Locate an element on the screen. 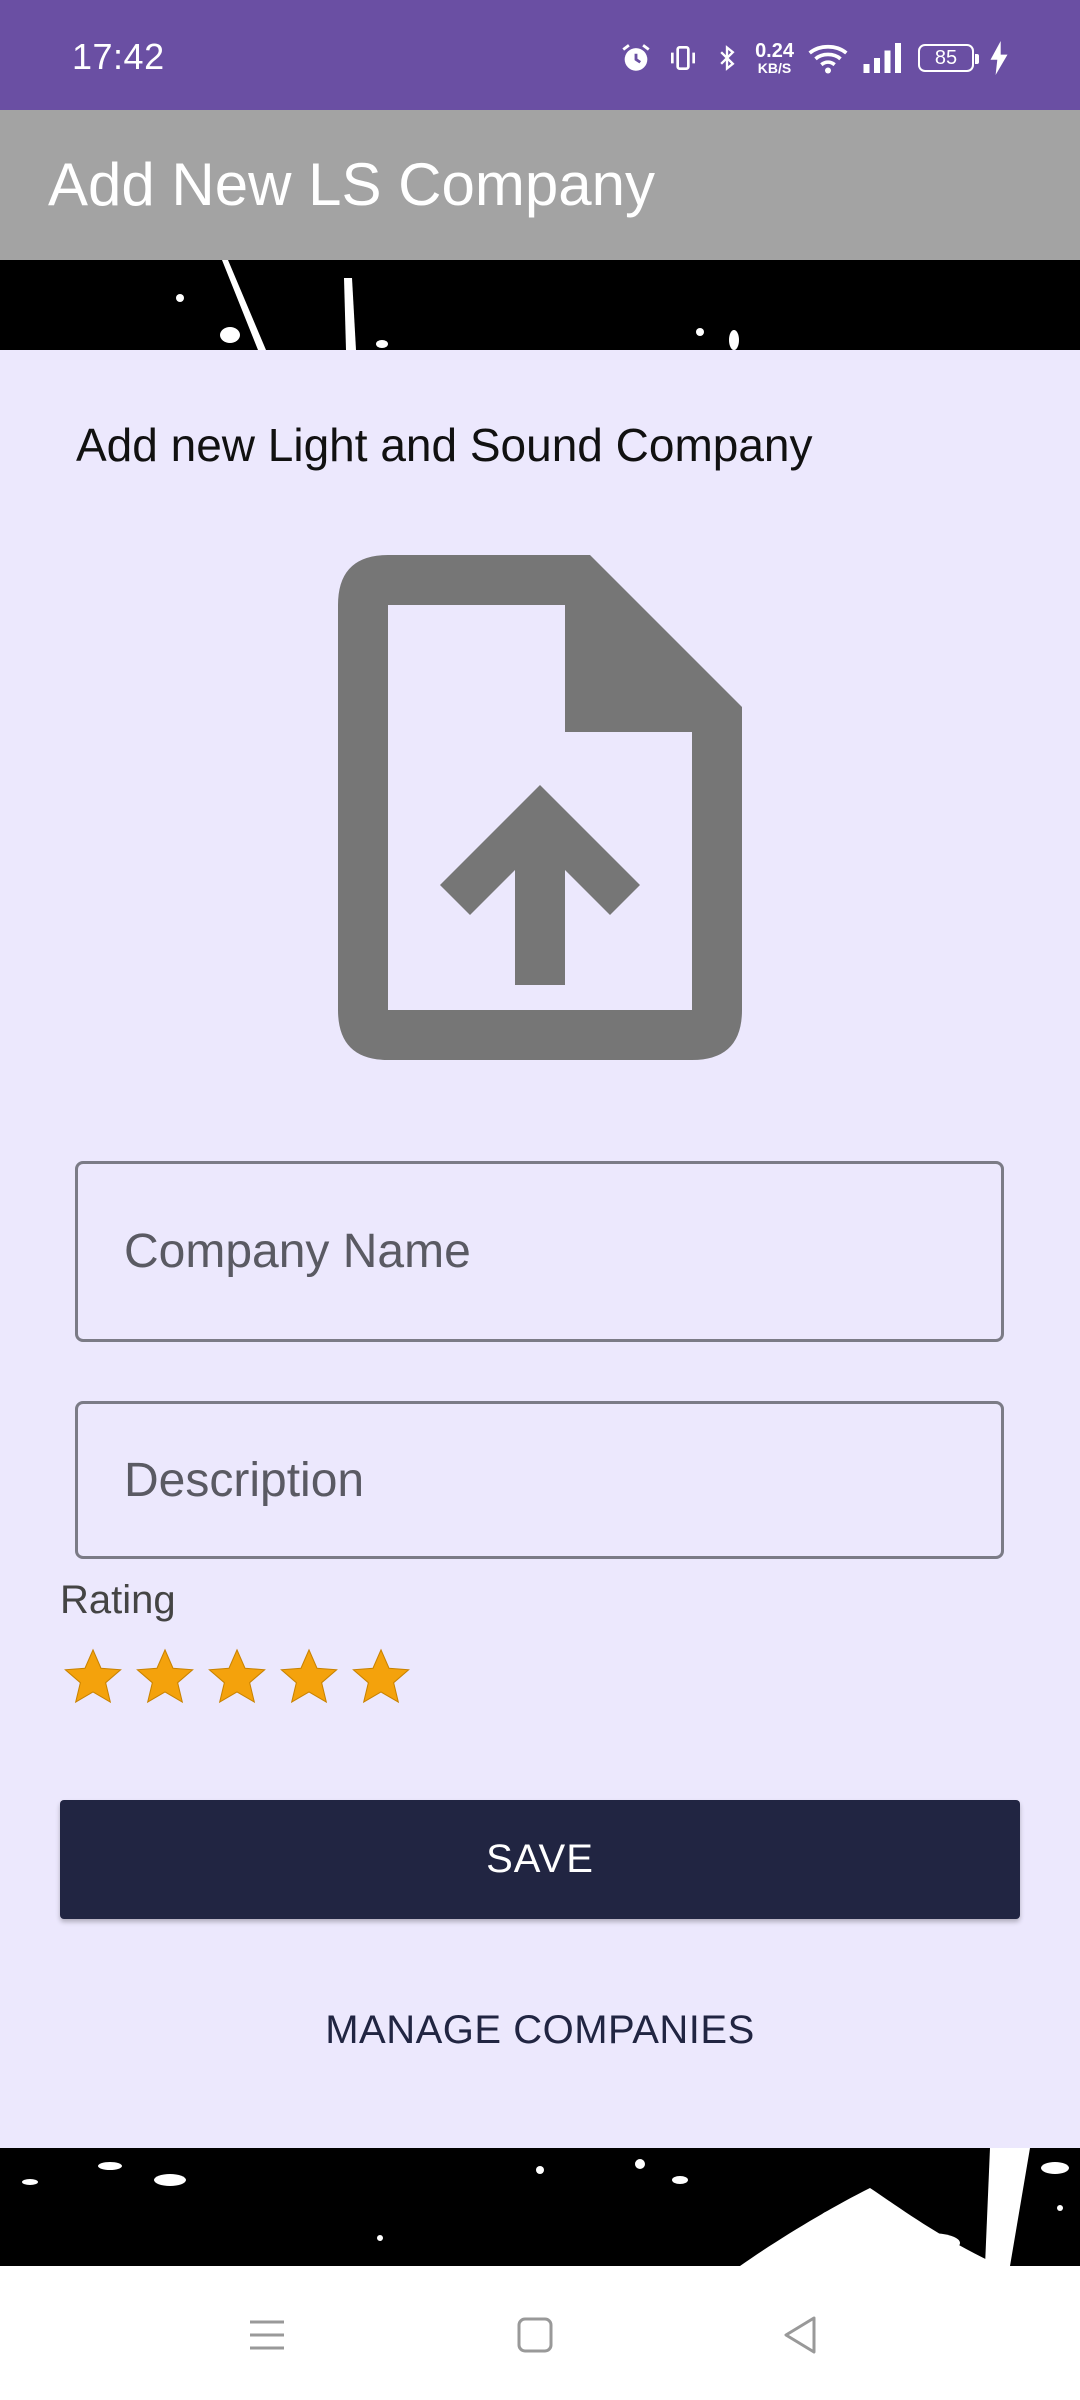 Image resolution: width=1080 pixels, height=2400 pixels. status-icons: 0.24 KB/S 85 is located at coordinates (814, 58).